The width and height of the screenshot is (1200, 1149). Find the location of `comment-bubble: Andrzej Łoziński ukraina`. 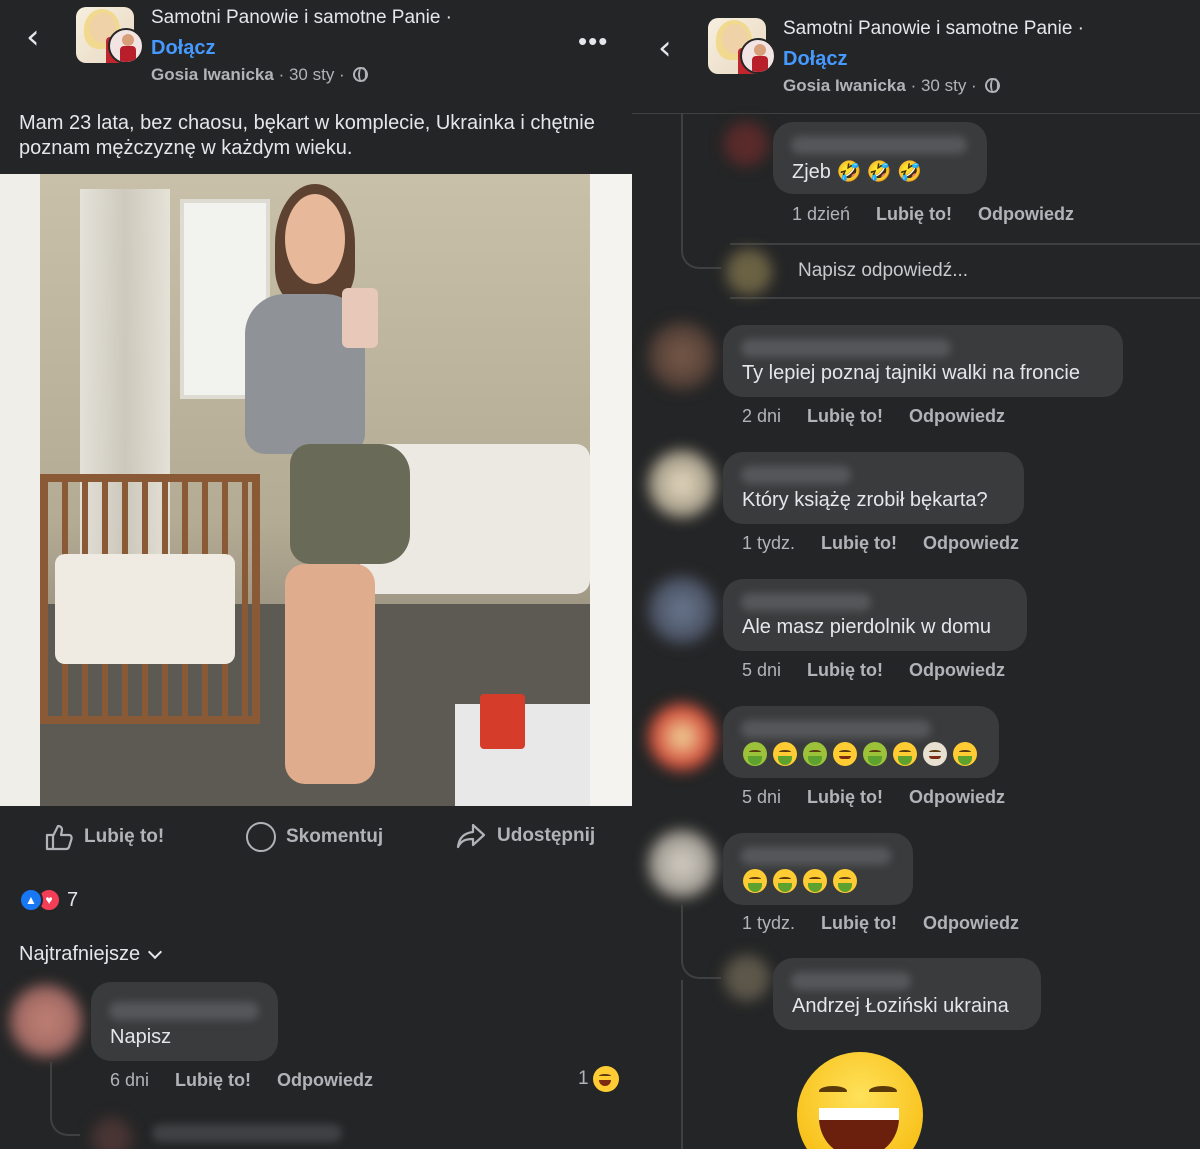

comment-bubble: Andrzej Łoziński ukraina is located at coordinates (907, 994).